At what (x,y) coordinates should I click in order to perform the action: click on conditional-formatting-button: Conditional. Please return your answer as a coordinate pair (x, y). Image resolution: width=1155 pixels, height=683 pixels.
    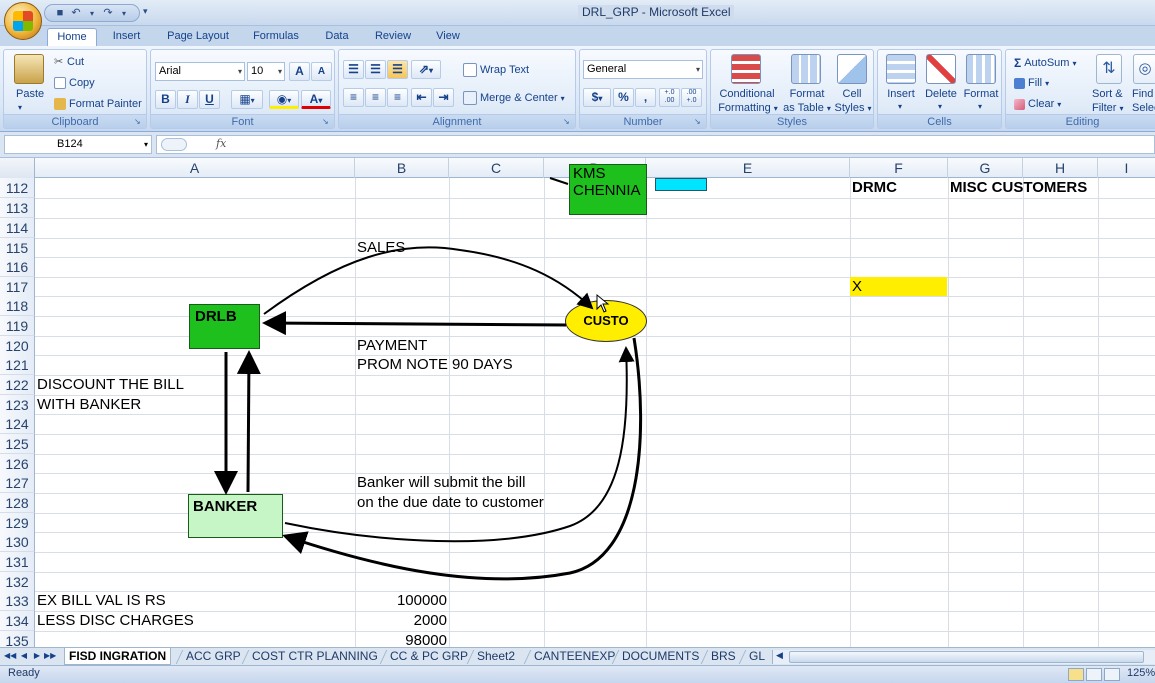
    Looking at the image, I should click on (747, 94).